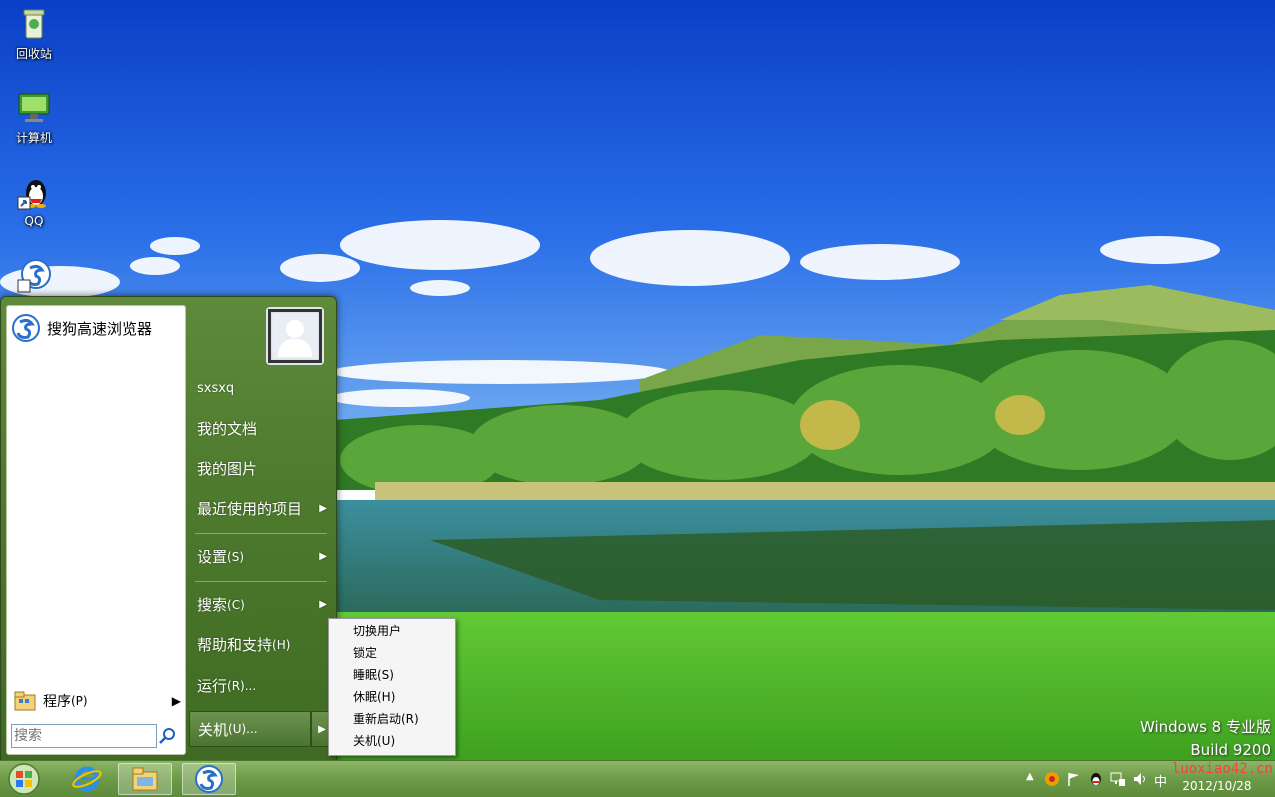 The height and width of the screenshot is (797, 1275). What do you see at coordinates (392, 631) in the screenshot?
I see `power-item-switch-user: 切换用户` at bounding box center [392, 631].